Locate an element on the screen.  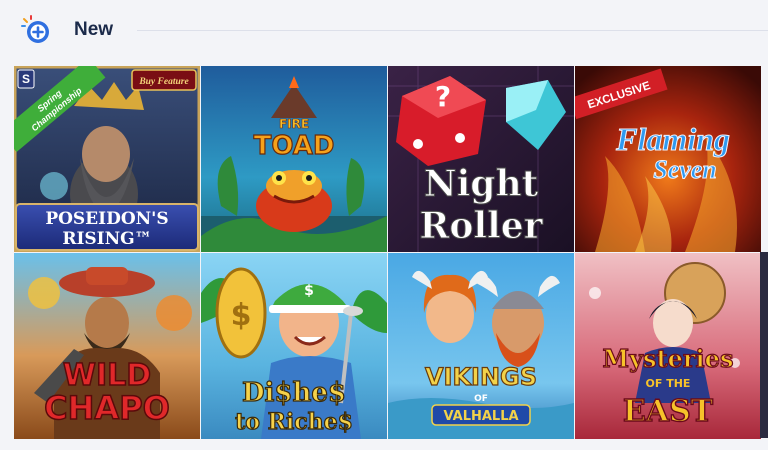
game-art: WILD CHAPO is located at coordinates (107, 346).